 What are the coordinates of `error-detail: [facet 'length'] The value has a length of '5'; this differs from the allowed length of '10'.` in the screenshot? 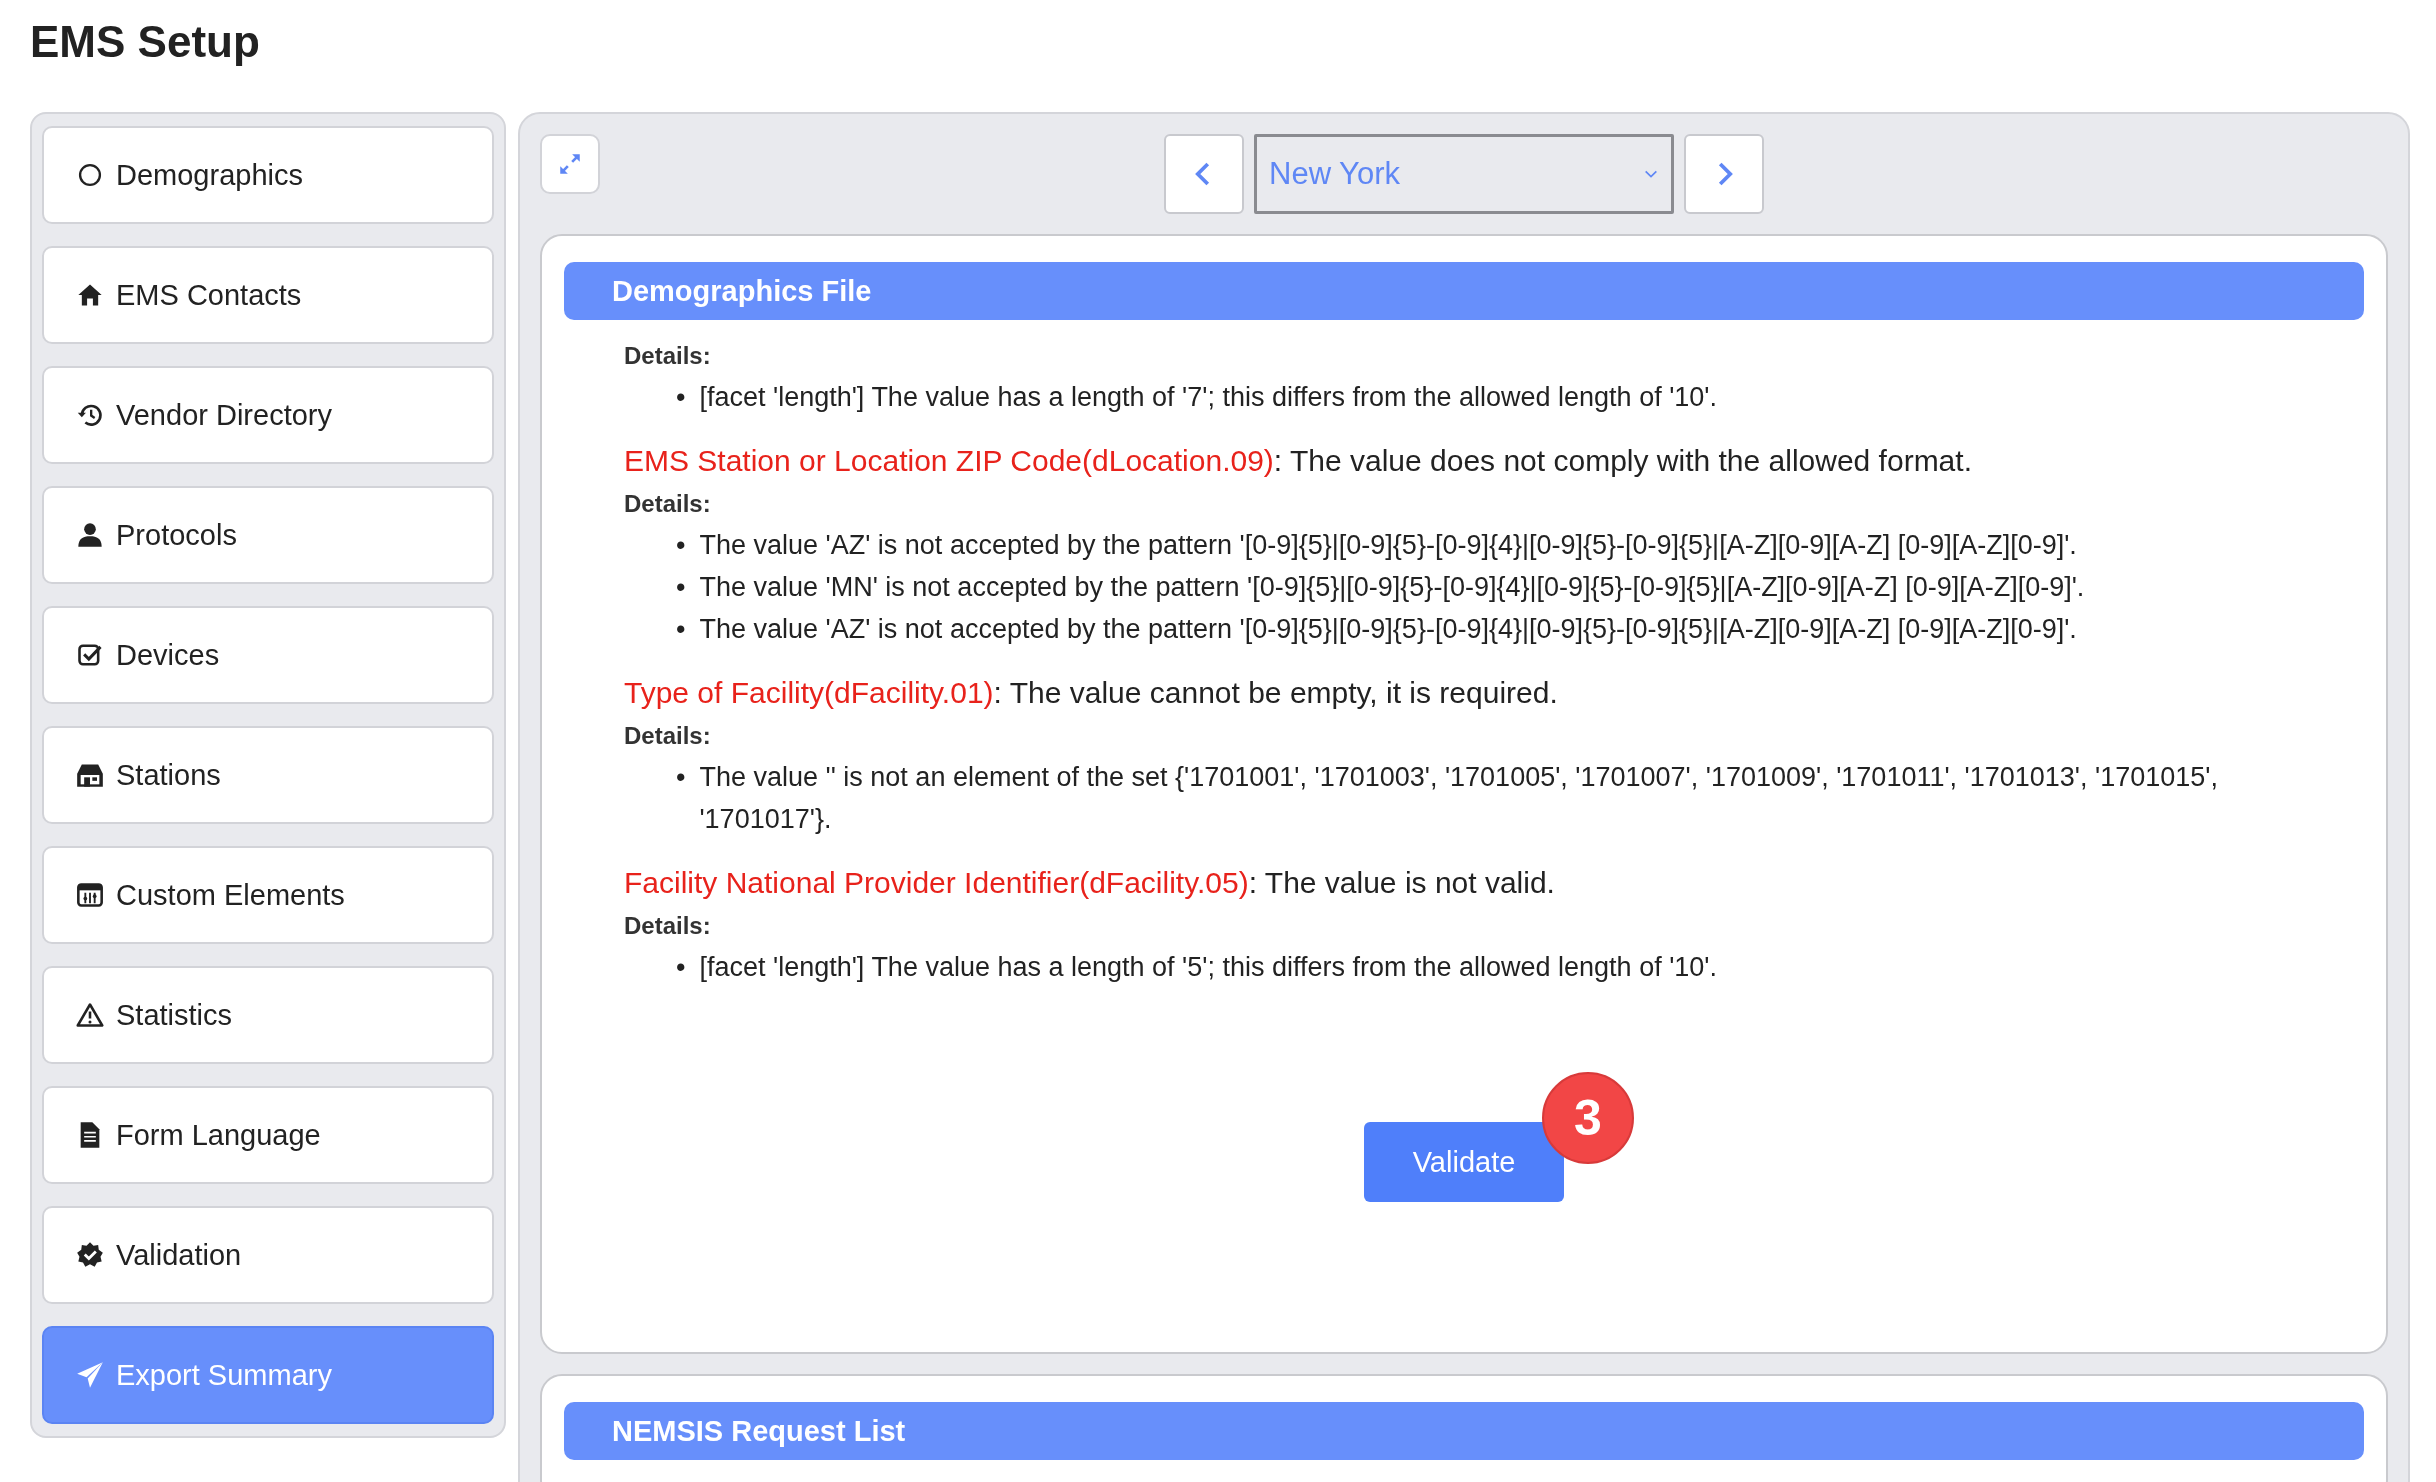 It's located at (1208, 967).